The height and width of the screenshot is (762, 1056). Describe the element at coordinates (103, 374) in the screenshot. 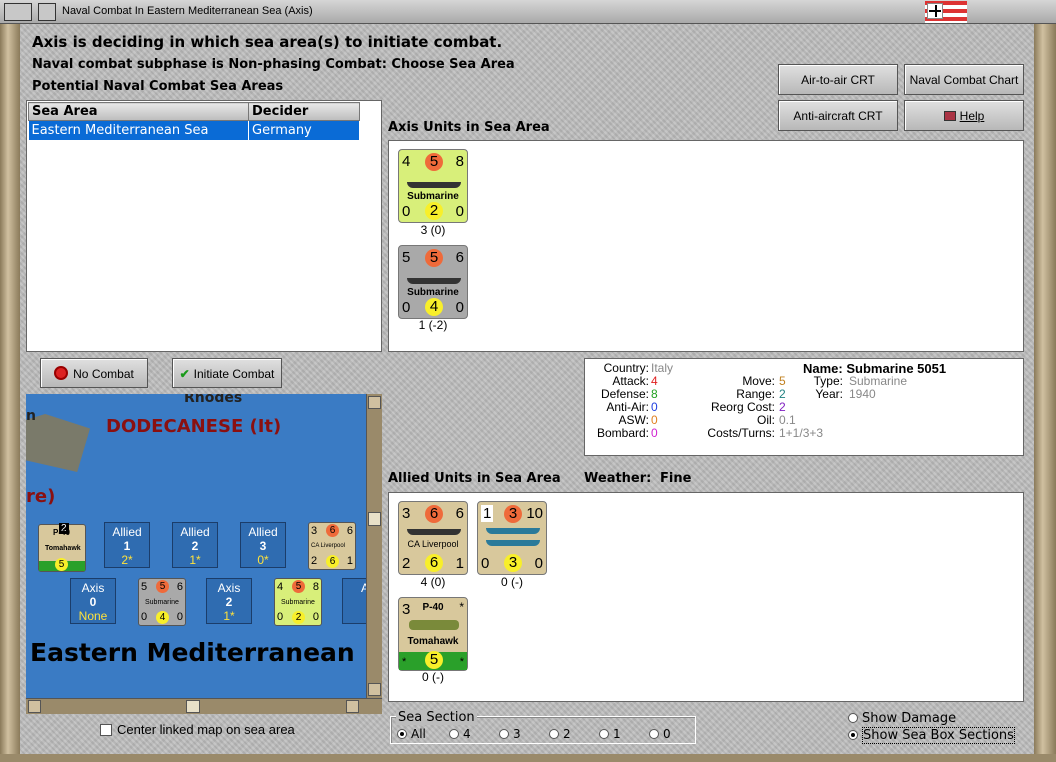

I see `no-combat-label: No Combat` at that location.